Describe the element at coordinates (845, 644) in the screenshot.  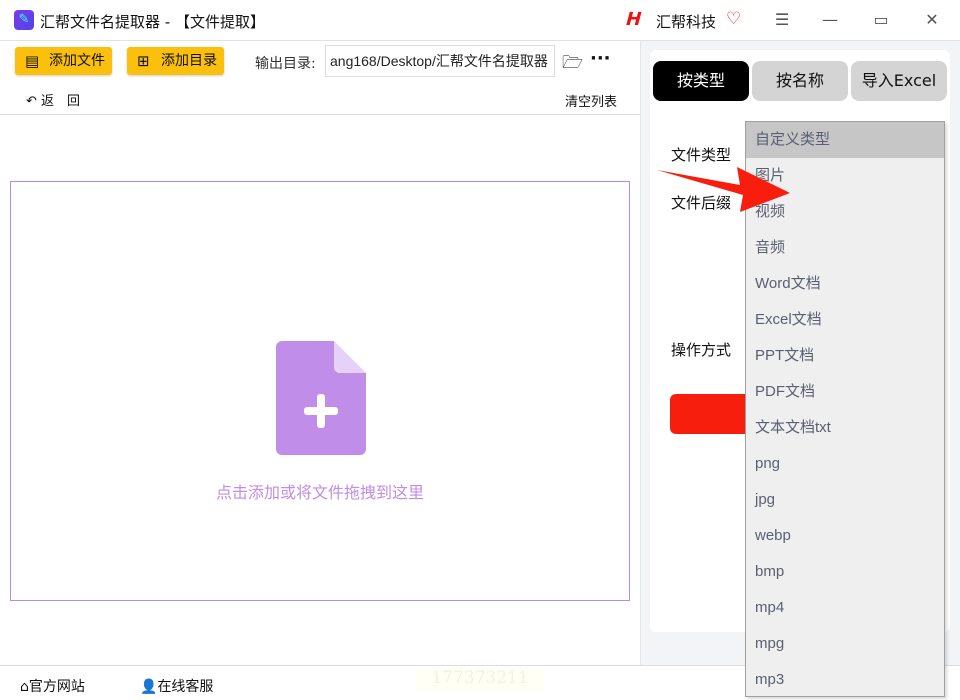
I see `dropdown-option: mpg` at that location.